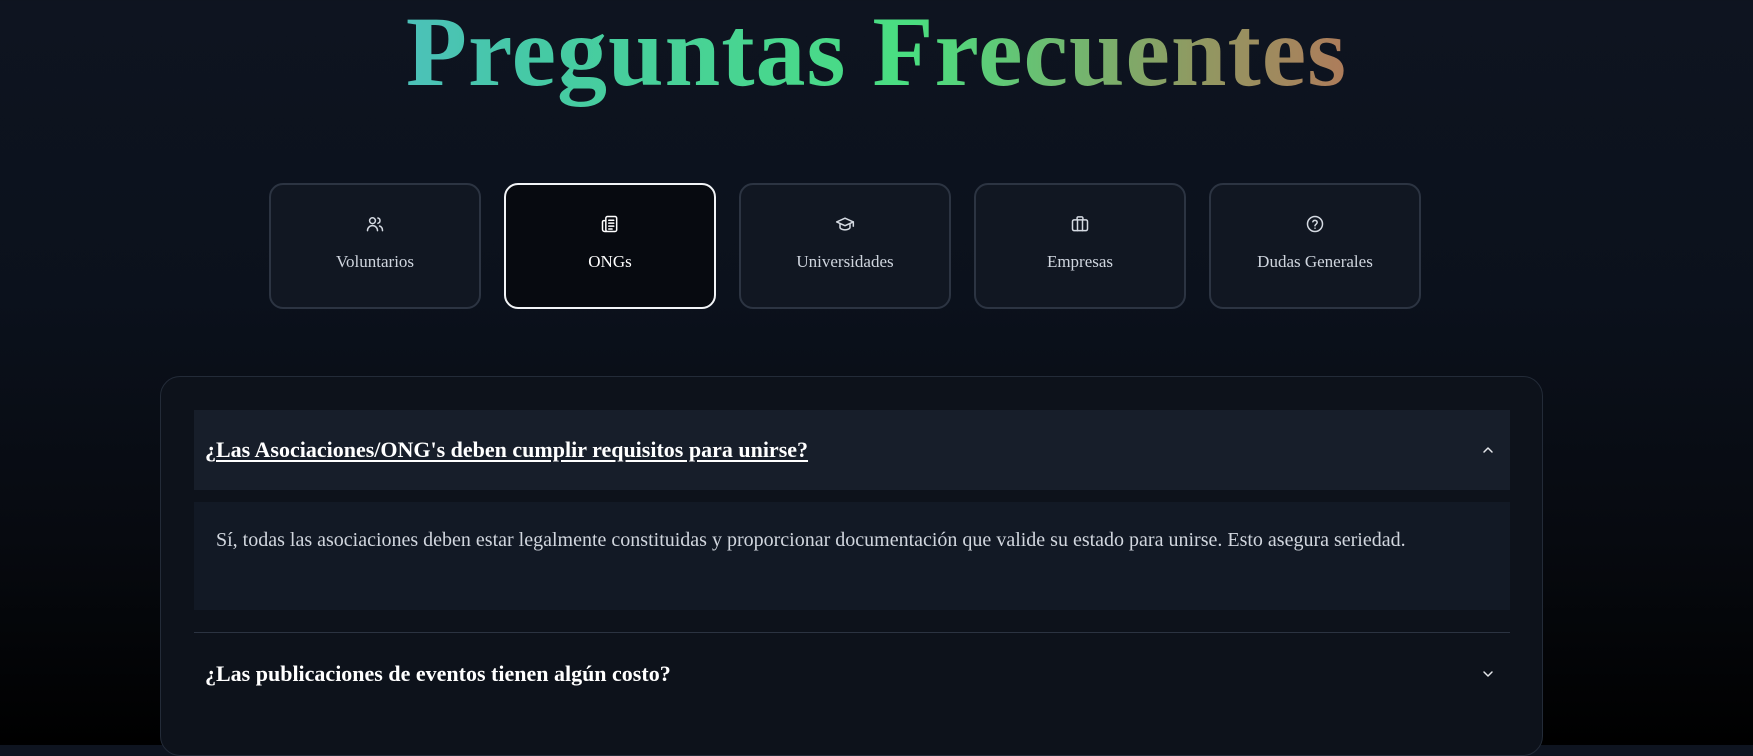  What do you see at coordinates (845, 261) in the screenshot?
I see `tab-label: Universidades` at bounding box center [845, 261].